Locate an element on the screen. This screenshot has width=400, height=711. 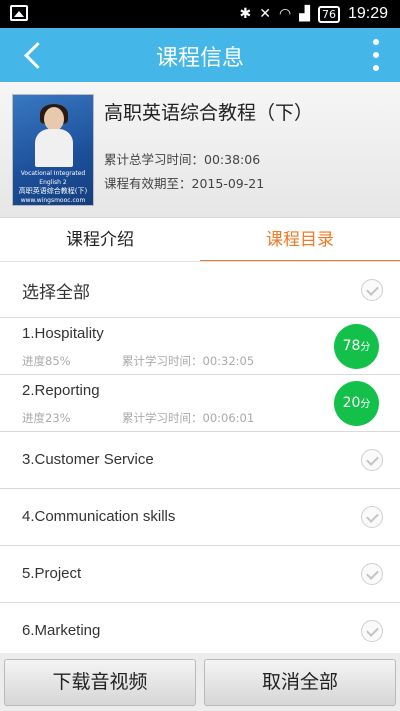
score-badge: 78分 is located at coordinates (356, 346).